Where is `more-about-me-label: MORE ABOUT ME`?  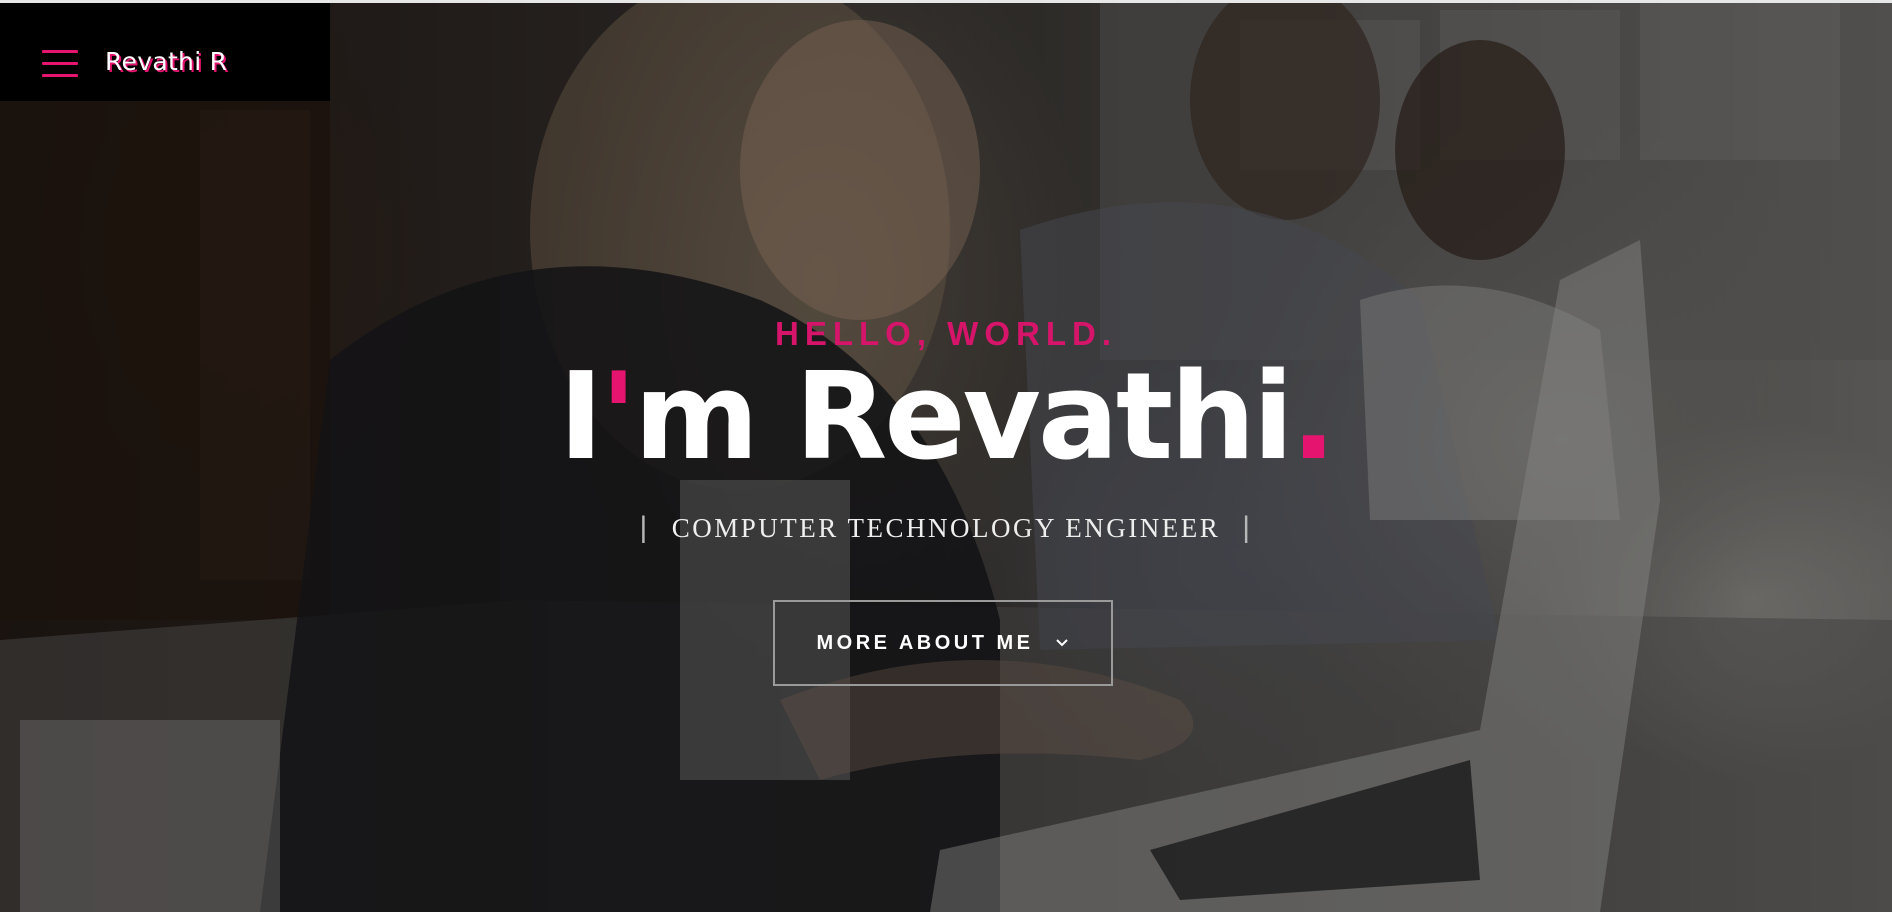
more-about-me-label: MORE ABOUT ME is located at coordinates (925, 642).